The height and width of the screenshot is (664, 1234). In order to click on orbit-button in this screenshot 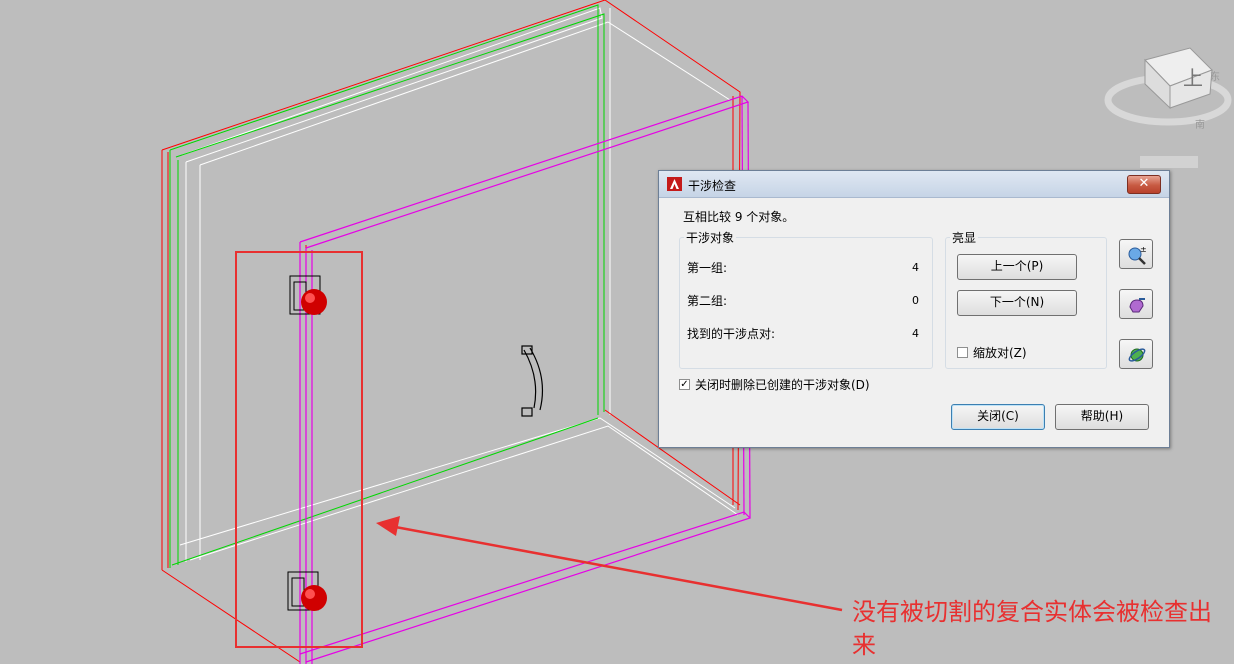, I will do `click(1136, 354)`.